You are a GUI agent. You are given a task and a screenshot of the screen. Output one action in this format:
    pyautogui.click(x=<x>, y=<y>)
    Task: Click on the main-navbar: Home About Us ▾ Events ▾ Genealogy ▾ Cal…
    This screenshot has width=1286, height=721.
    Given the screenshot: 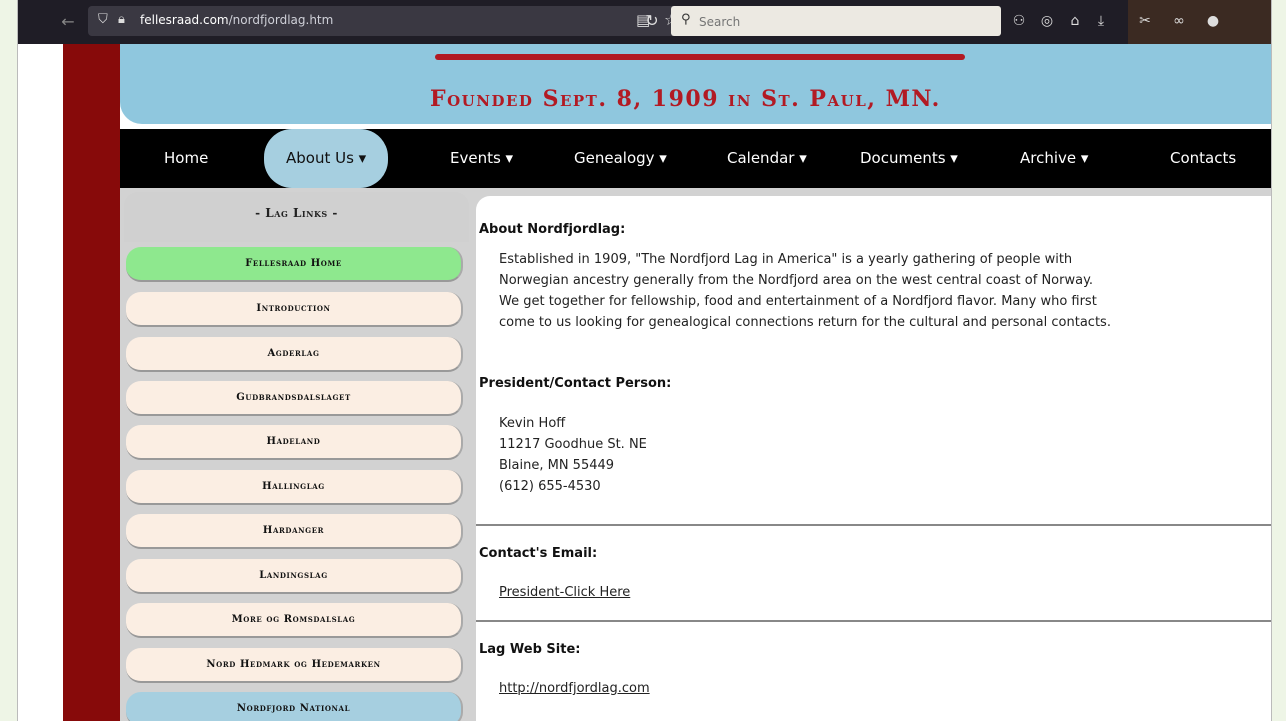 What is the action you would take?
    pyautogui.click(x=695, y=158)
    